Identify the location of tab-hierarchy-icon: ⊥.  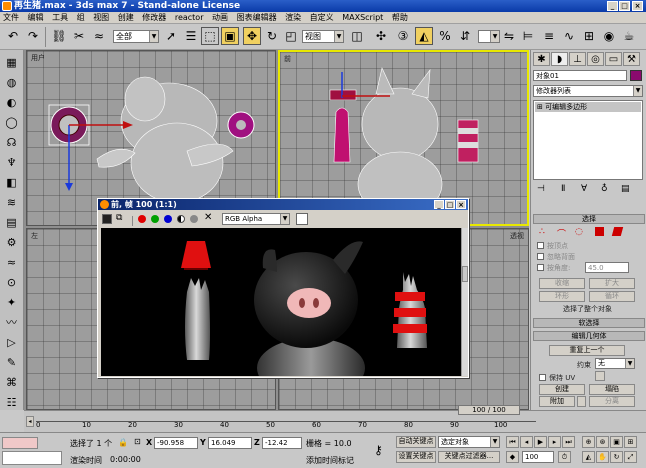
(577, 59).